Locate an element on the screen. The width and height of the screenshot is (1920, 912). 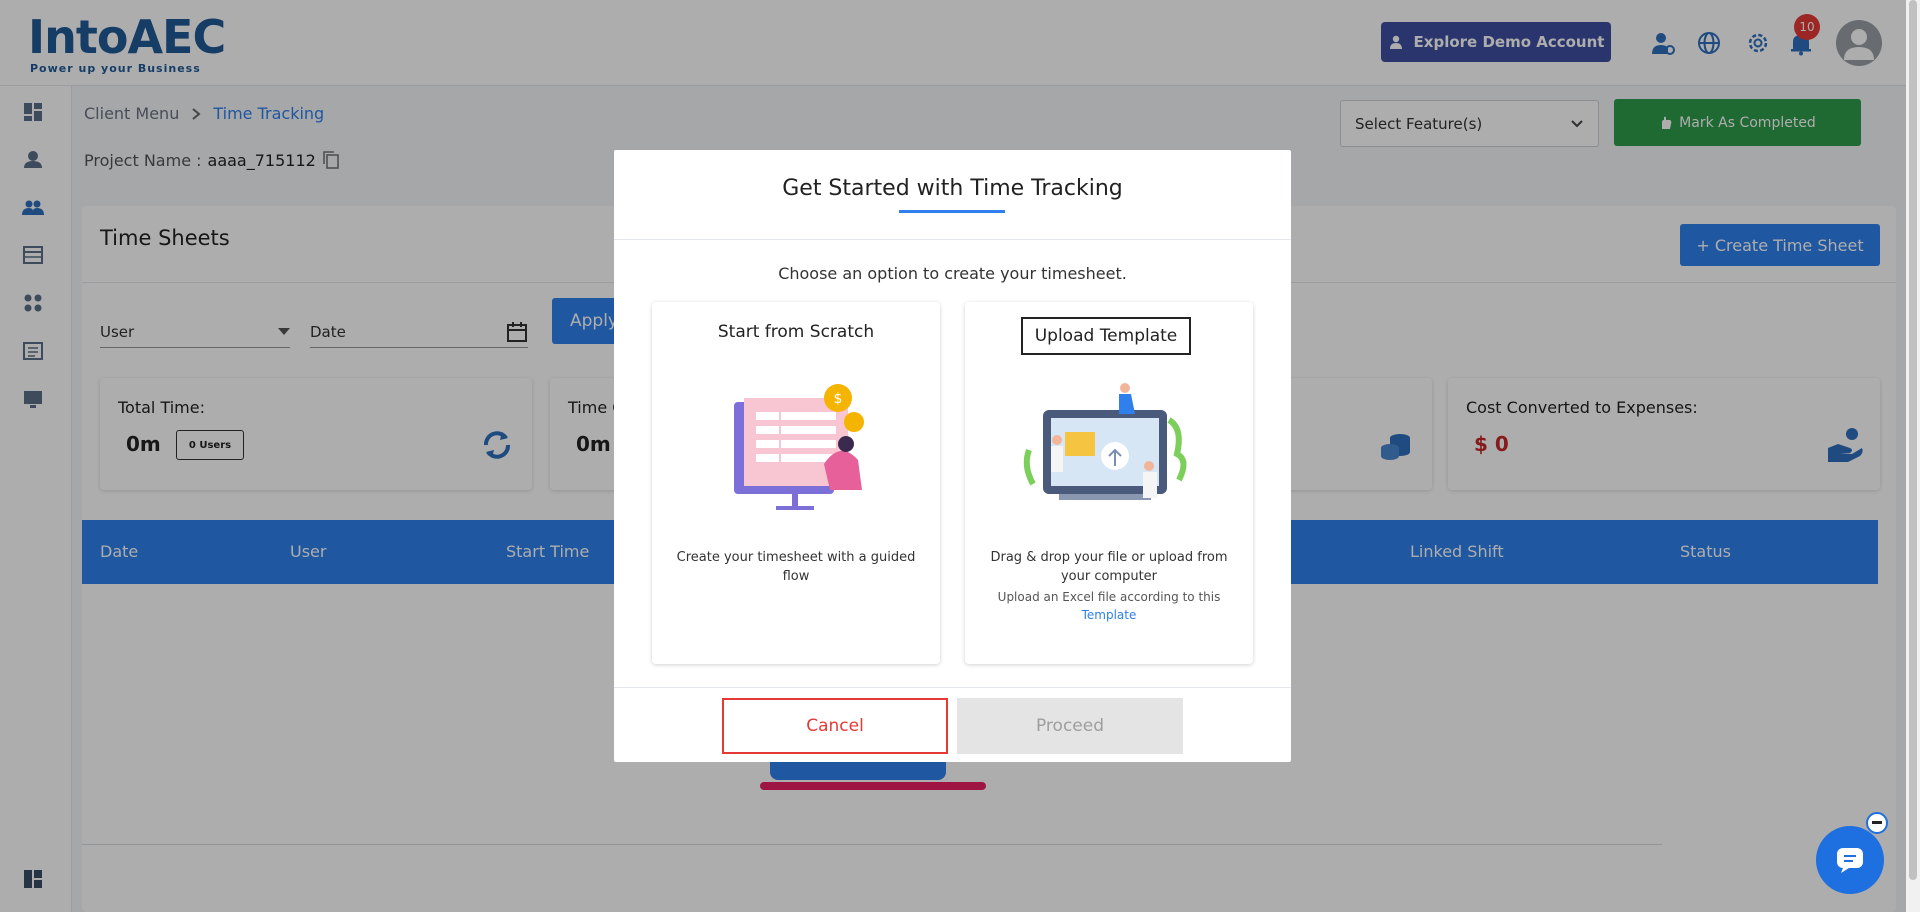
page-scrollbar is located at coordinates (1913, 456).